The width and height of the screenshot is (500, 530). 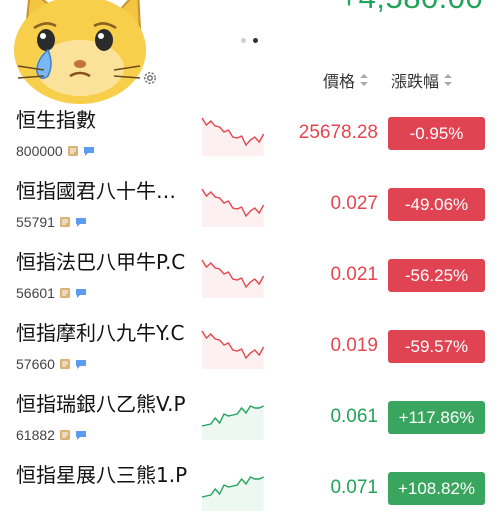 I want to click on list-item: 恒指瑞銀八乙熊V.P 61882 0.061 +117.86%, so click(x=250, y=423).